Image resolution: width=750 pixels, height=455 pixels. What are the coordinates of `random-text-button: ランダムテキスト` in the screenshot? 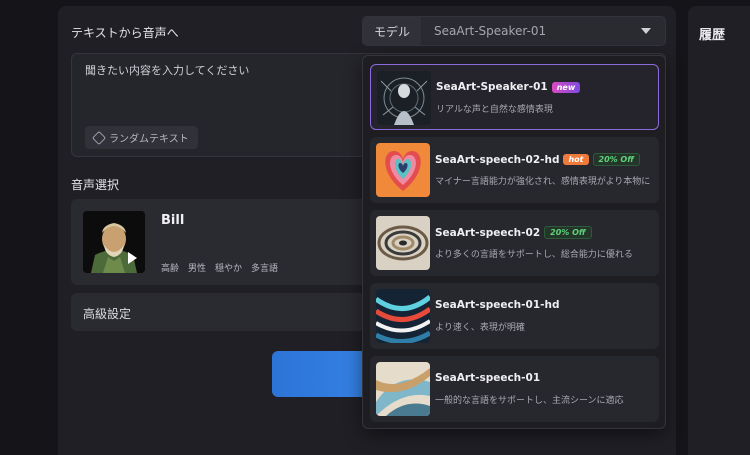 It's located at (141, 137).